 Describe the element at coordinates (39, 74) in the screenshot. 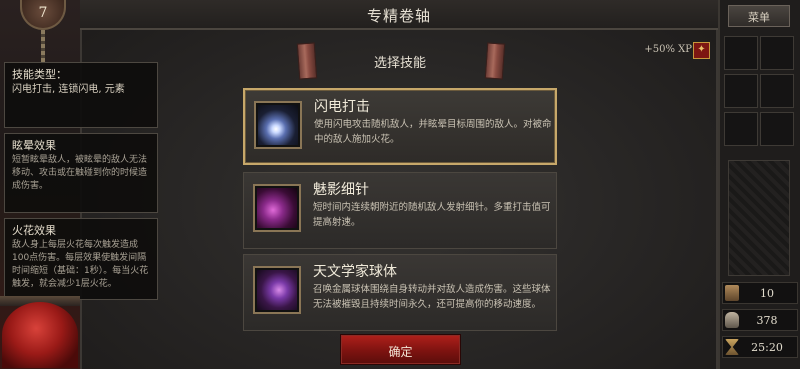

I see `skill-type-title: 技能类型：` at that location.